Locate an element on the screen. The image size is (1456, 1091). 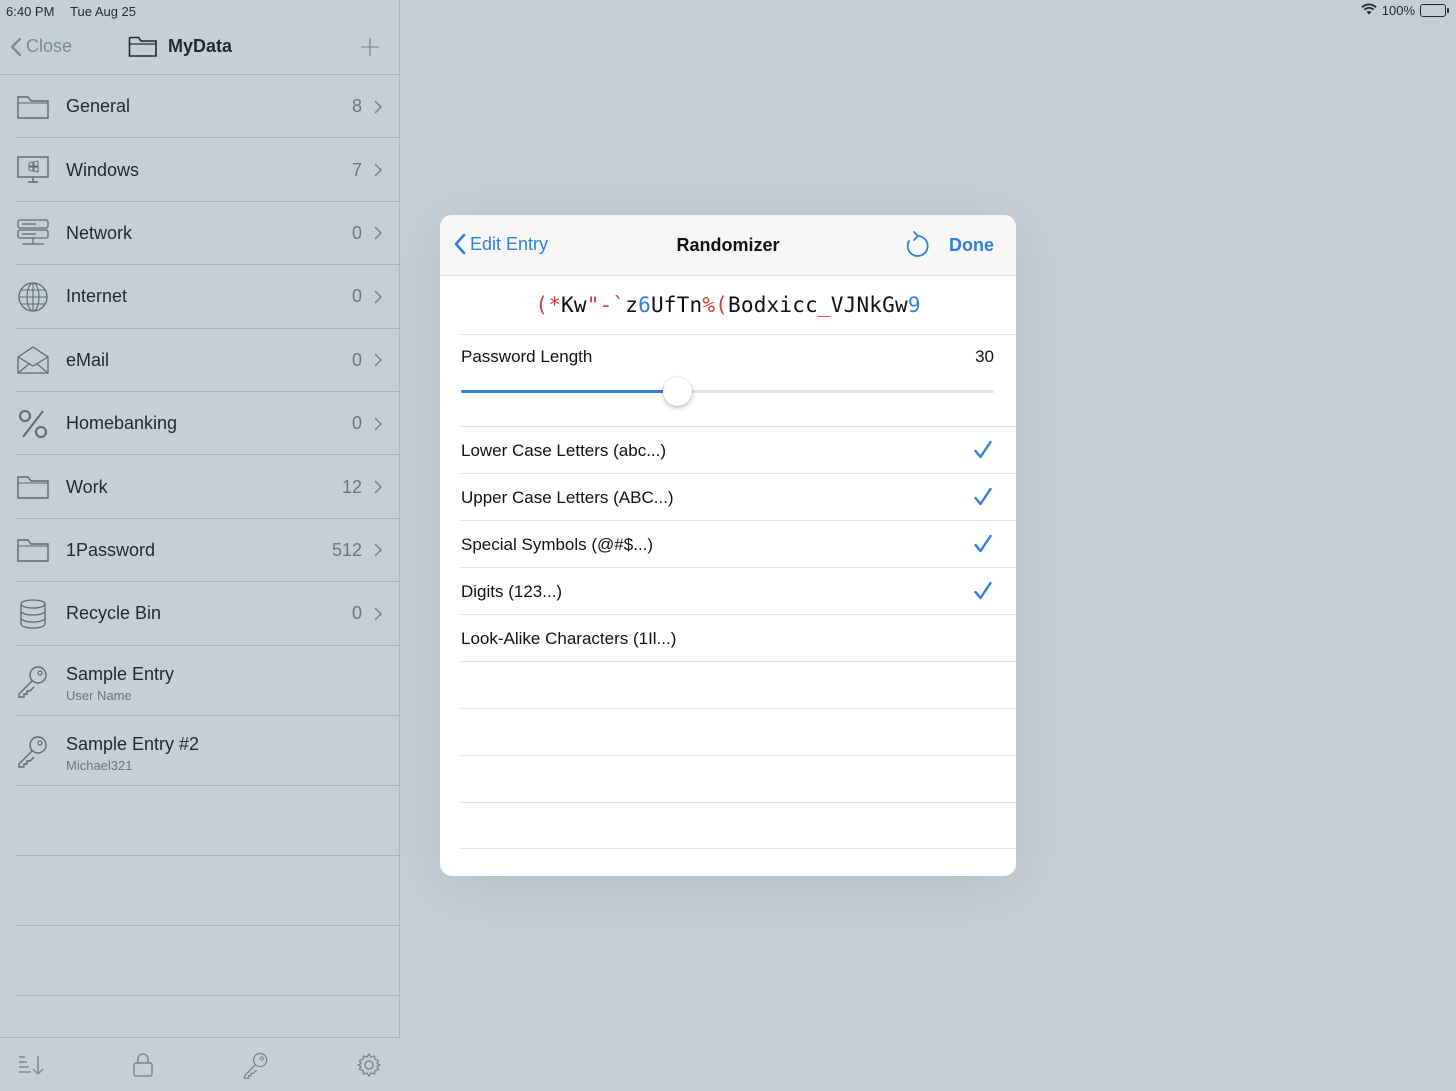
folder-open-icon is located at coordinates (142, 46).